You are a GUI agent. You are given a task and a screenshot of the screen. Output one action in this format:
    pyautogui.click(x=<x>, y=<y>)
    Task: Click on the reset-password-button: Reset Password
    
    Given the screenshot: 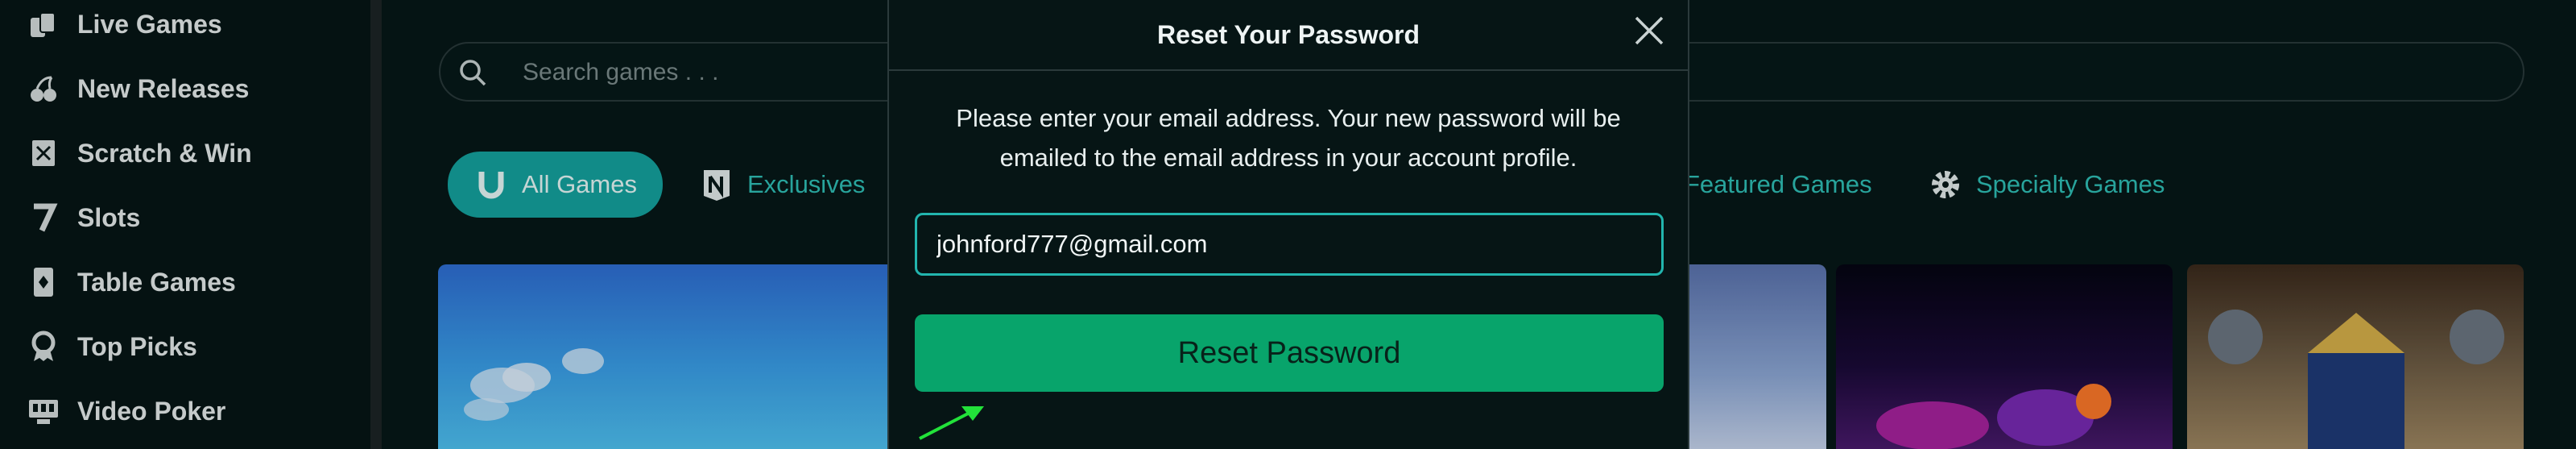 What is the action you would take?
    pyautogui.click(x=1290, y=353)
    